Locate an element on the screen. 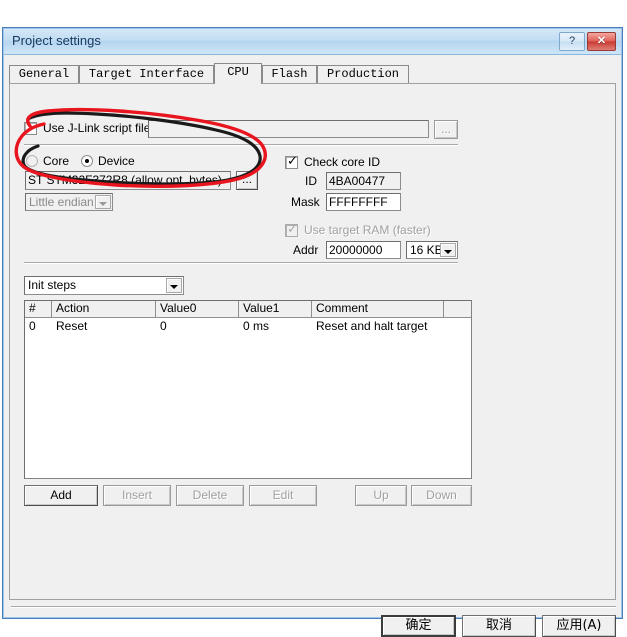 The image size is (627, 637). target-ram-addr-input: 20000000 is located at coordinates (363, 250).